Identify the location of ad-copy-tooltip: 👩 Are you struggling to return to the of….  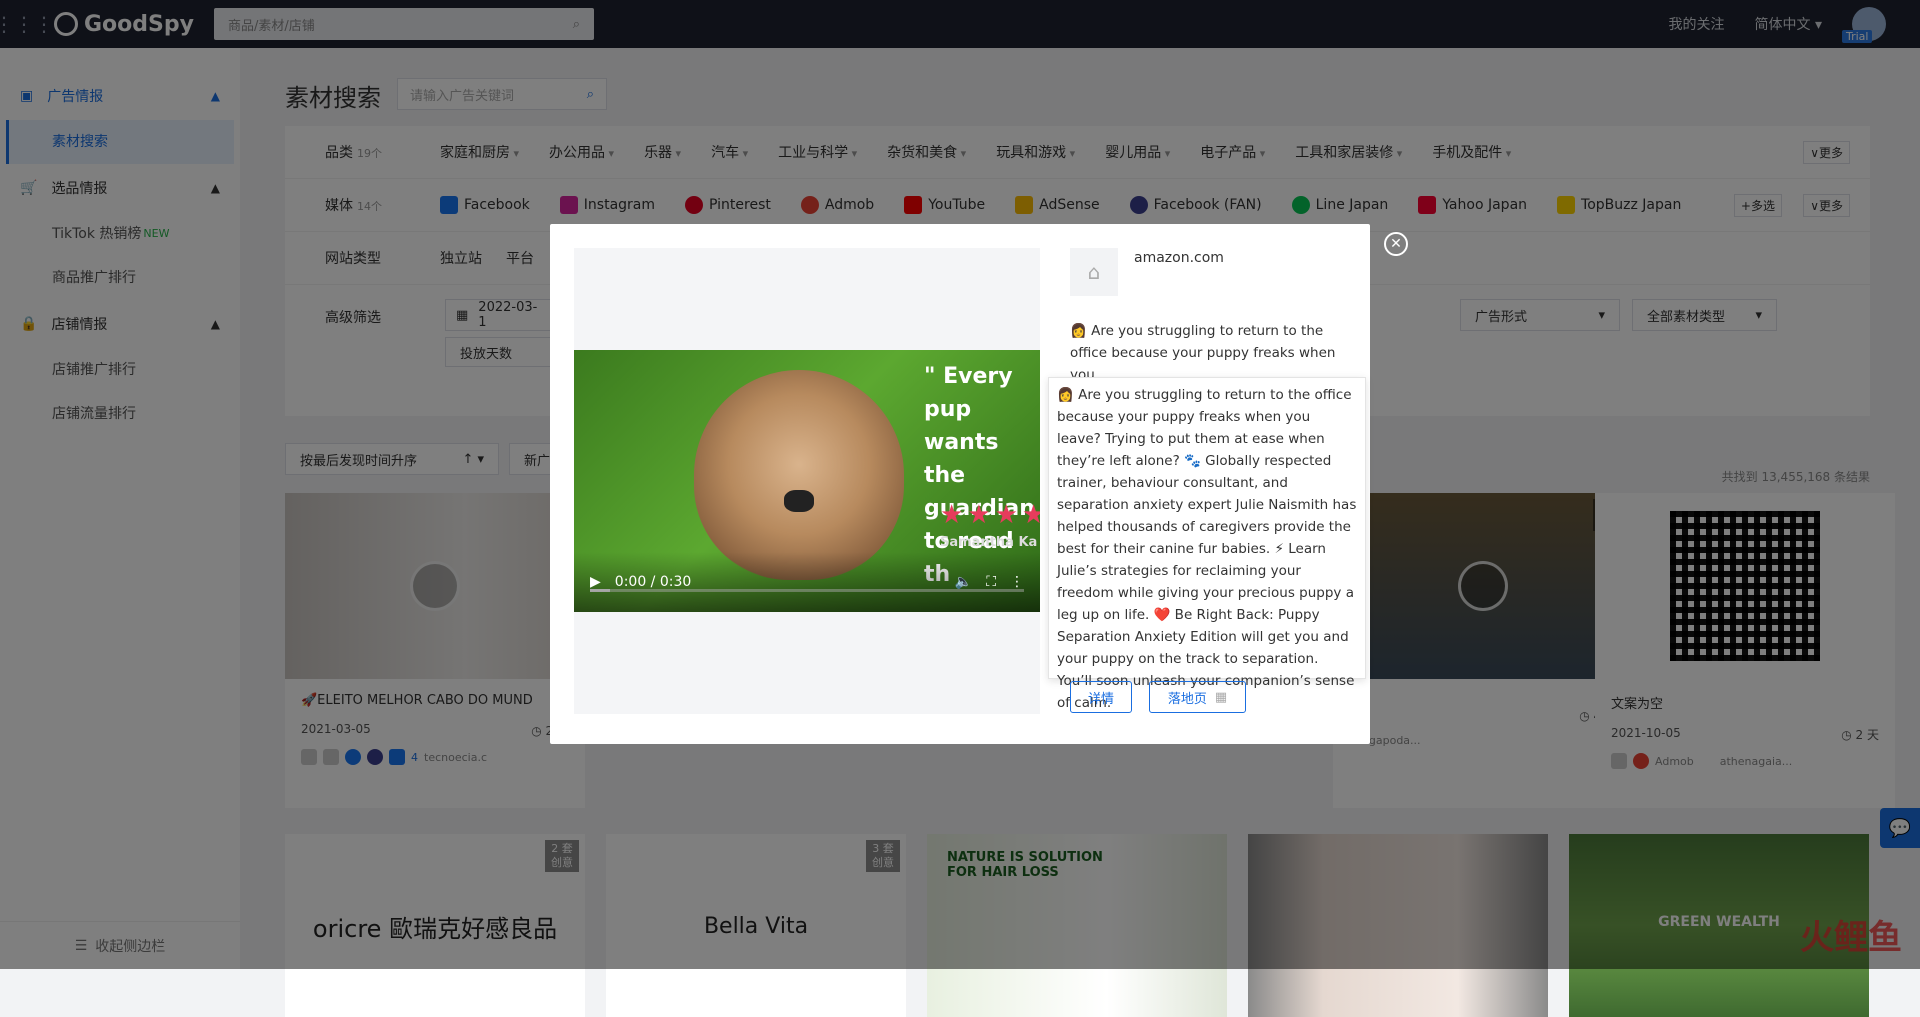
(1207, 528).